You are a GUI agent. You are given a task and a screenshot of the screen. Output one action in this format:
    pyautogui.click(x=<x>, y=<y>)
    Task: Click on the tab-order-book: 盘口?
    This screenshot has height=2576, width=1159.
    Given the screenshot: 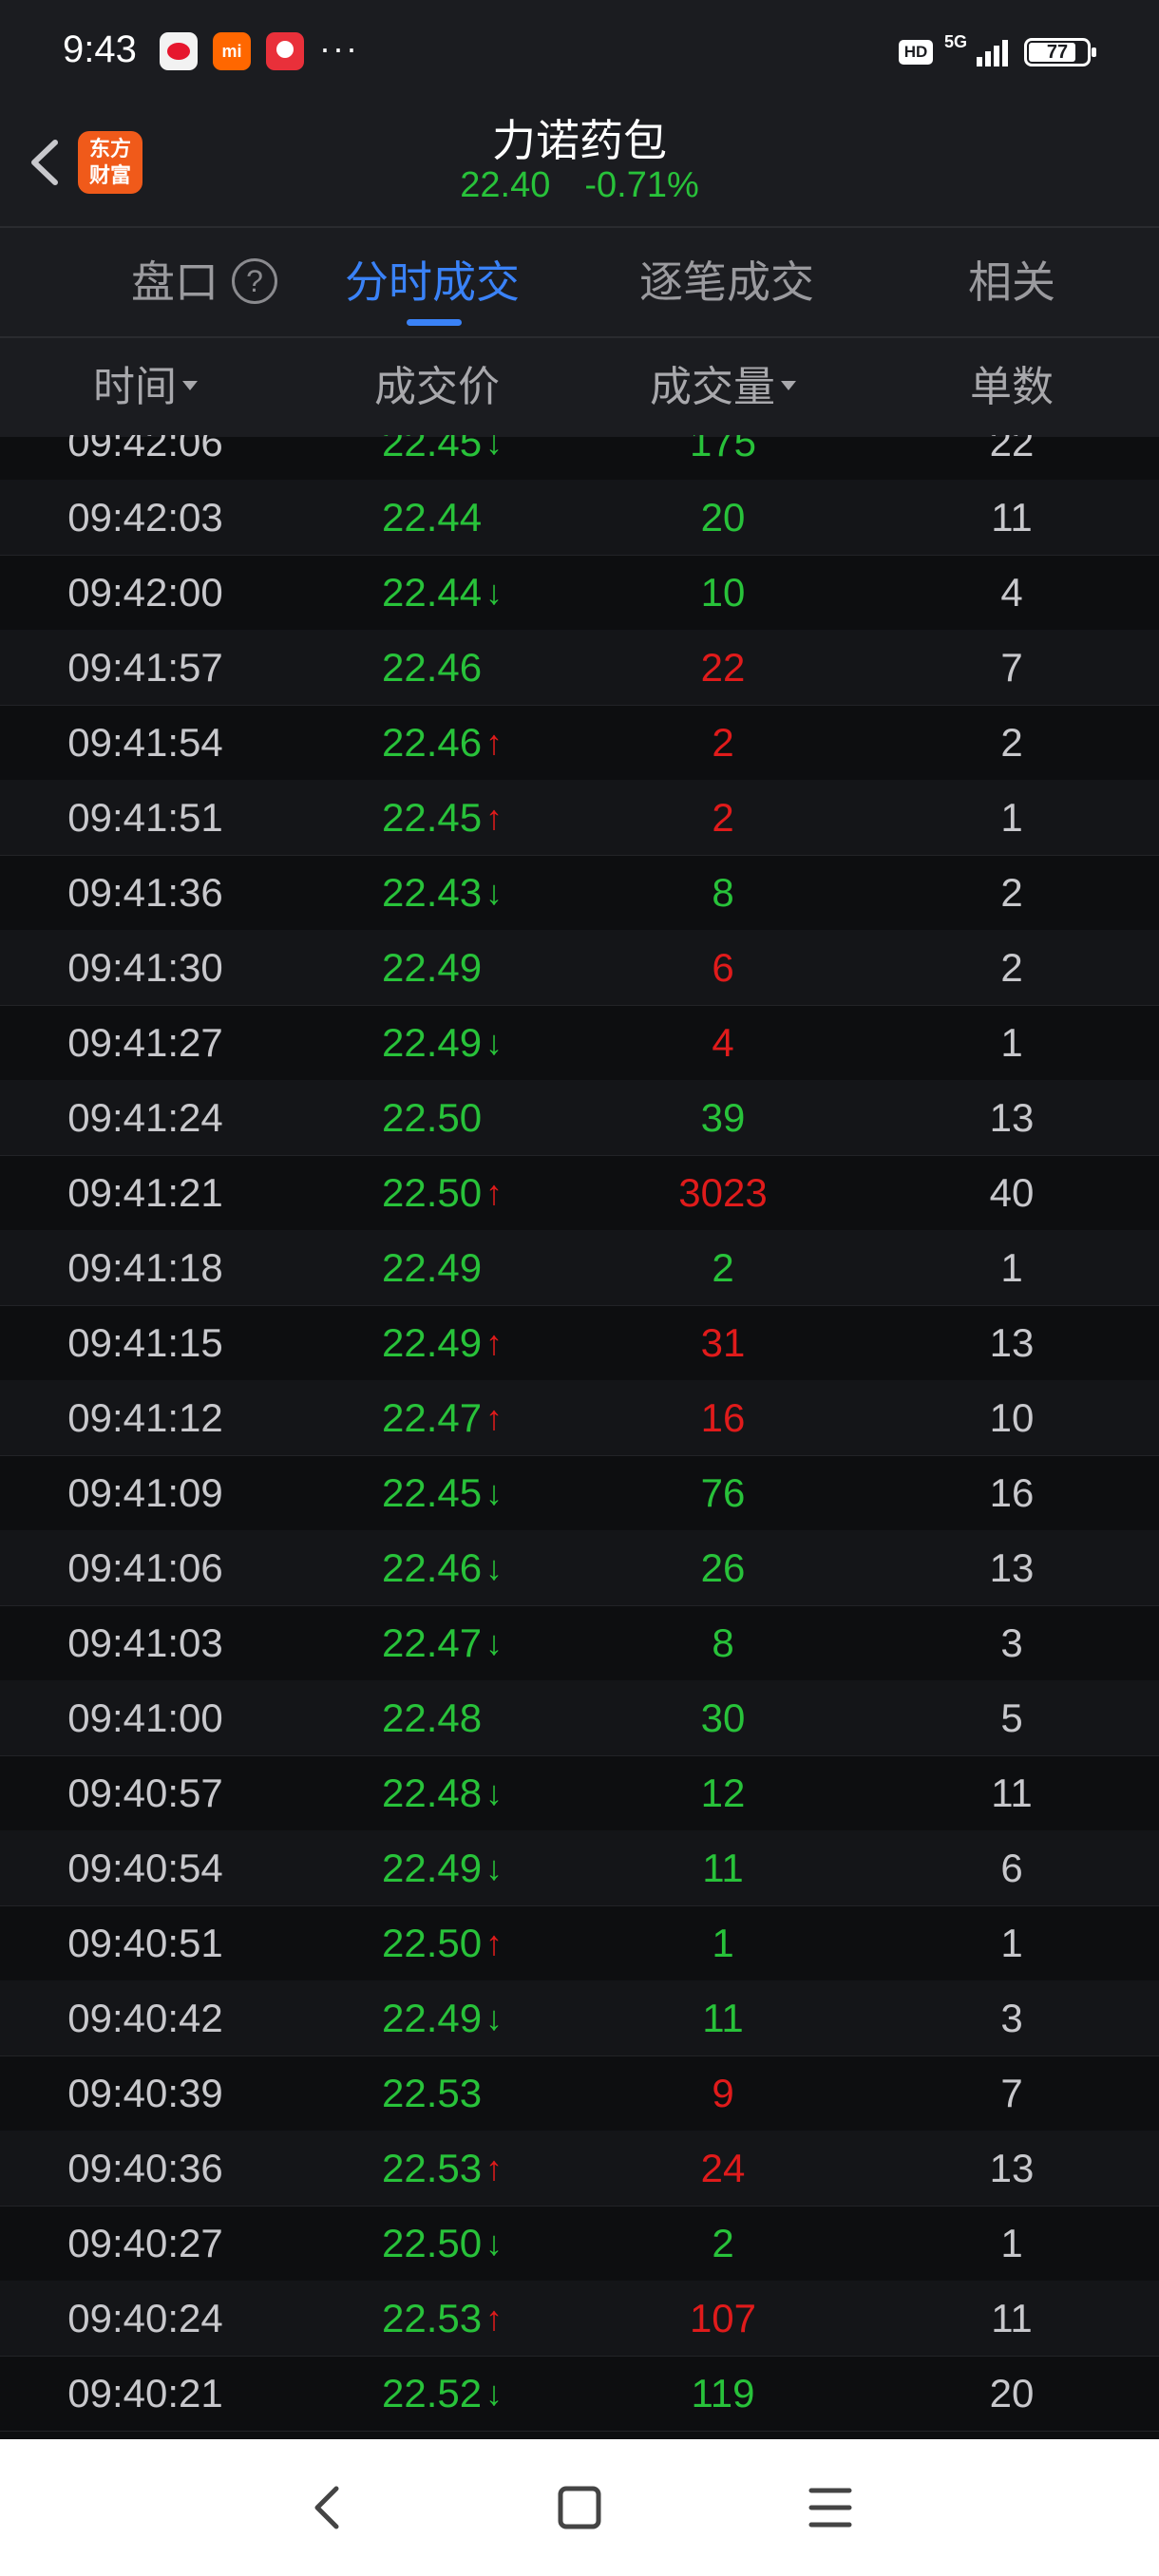 What is the action you would take?
    pyautogui.click(x=204, y=282)
    